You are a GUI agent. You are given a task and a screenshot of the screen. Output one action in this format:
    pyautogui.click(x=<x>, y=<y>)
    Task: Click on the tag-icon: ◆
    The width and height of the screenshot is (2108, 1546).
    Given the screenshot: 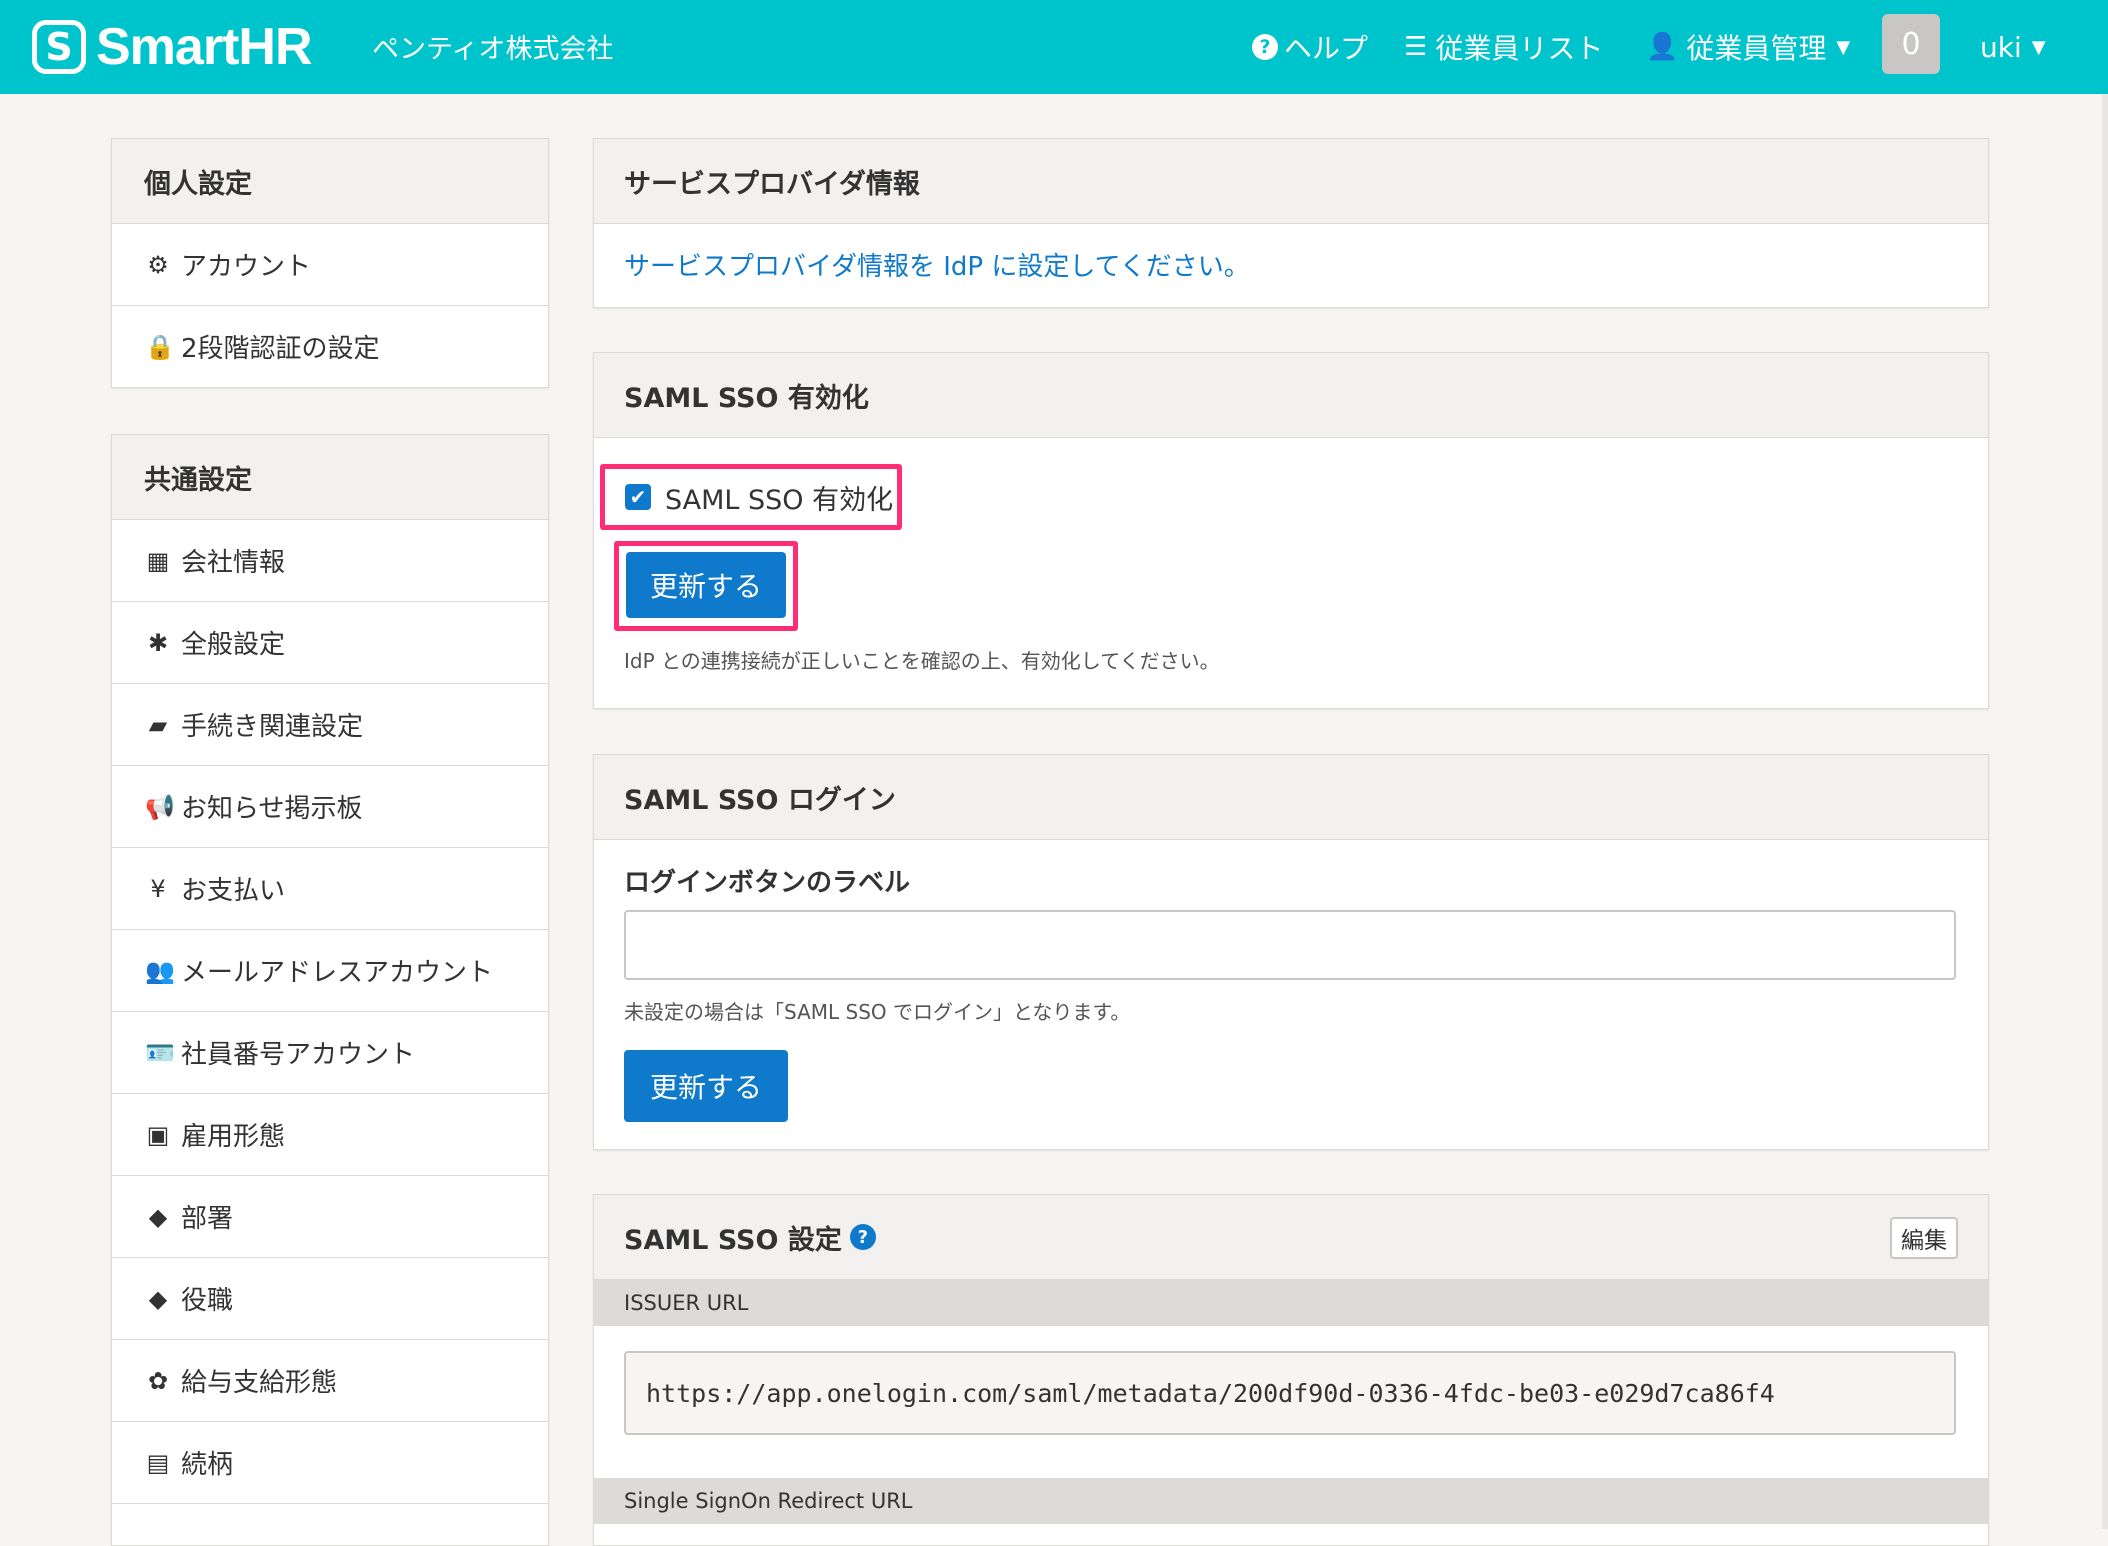 What is the action you would take?
    pyautogui.click(x=158, y=1298)
    